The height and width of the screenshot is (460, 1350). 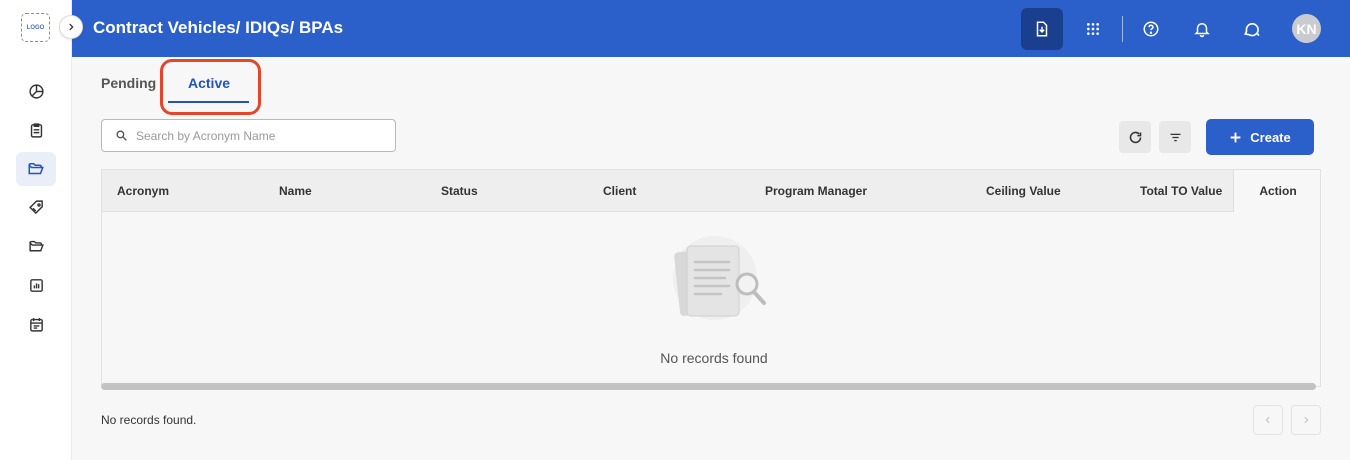 I want to click on refresh-button, so click(x=1135, y=137).